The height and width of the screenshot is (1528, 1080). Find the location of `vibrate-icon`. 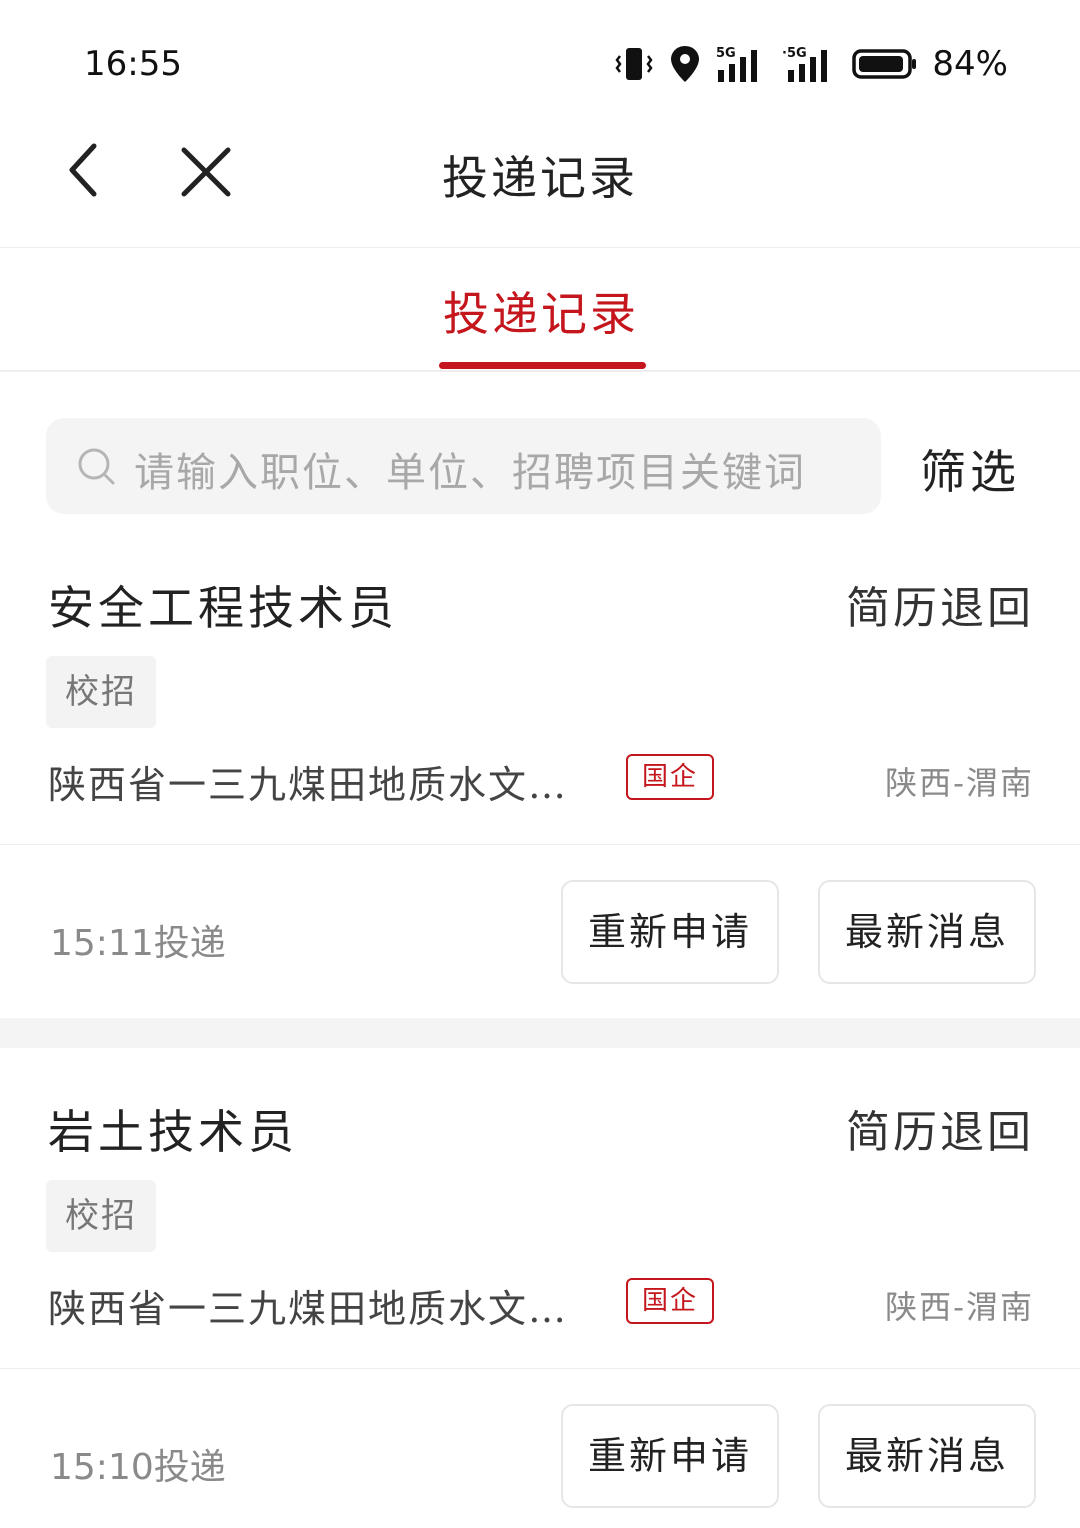

vibrate-icon is located at coordinates (634, 64).